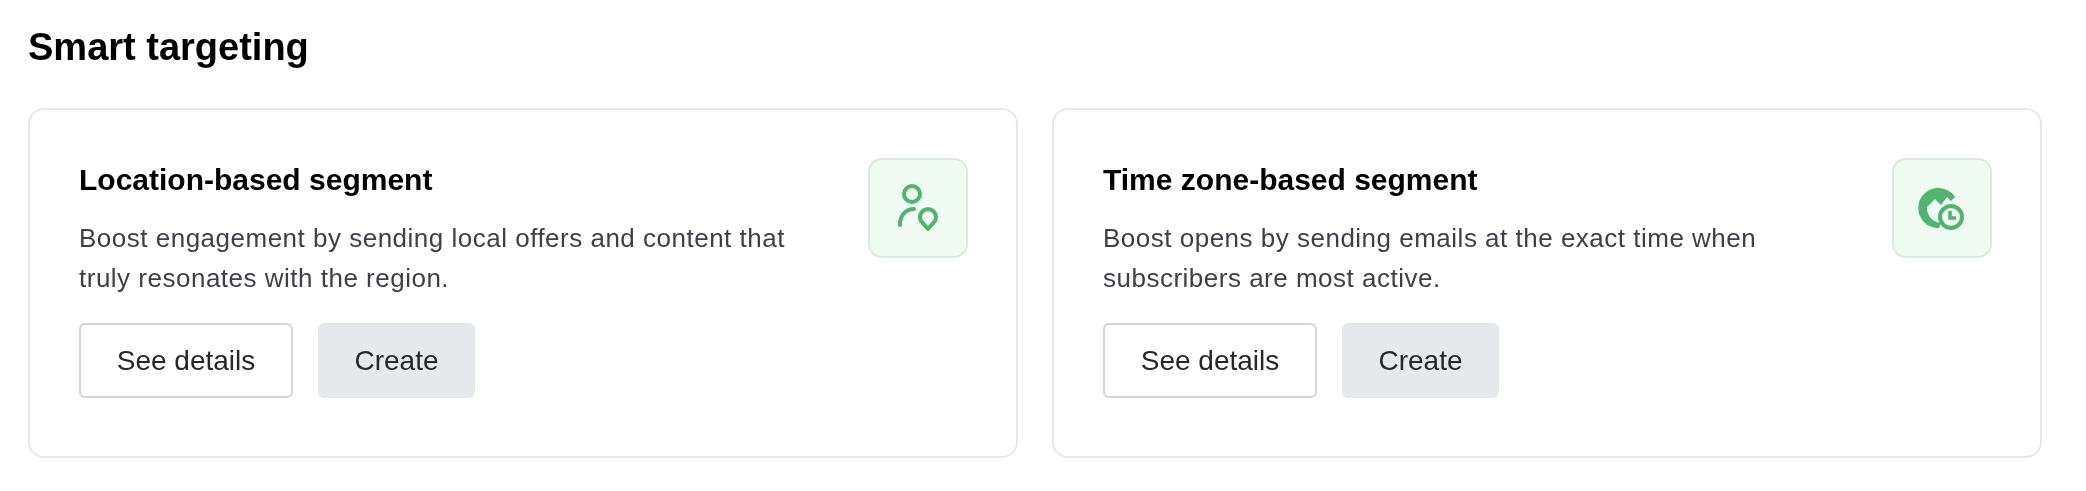 The width and height of the screenshot is (2086, 491). I want to click on card-description: Boost engagement by sending local offers and content that truly resonates with the region., so click(432, 258).